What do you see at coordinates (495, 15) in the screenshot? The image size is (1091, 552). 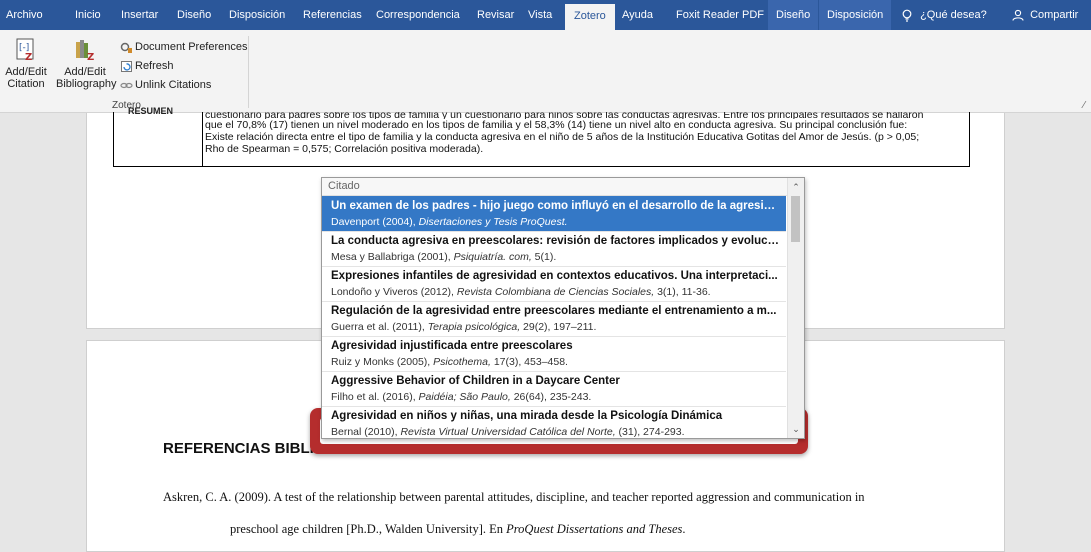 I see `tab-revisar: Revisar` at bounding box center [495, 15].